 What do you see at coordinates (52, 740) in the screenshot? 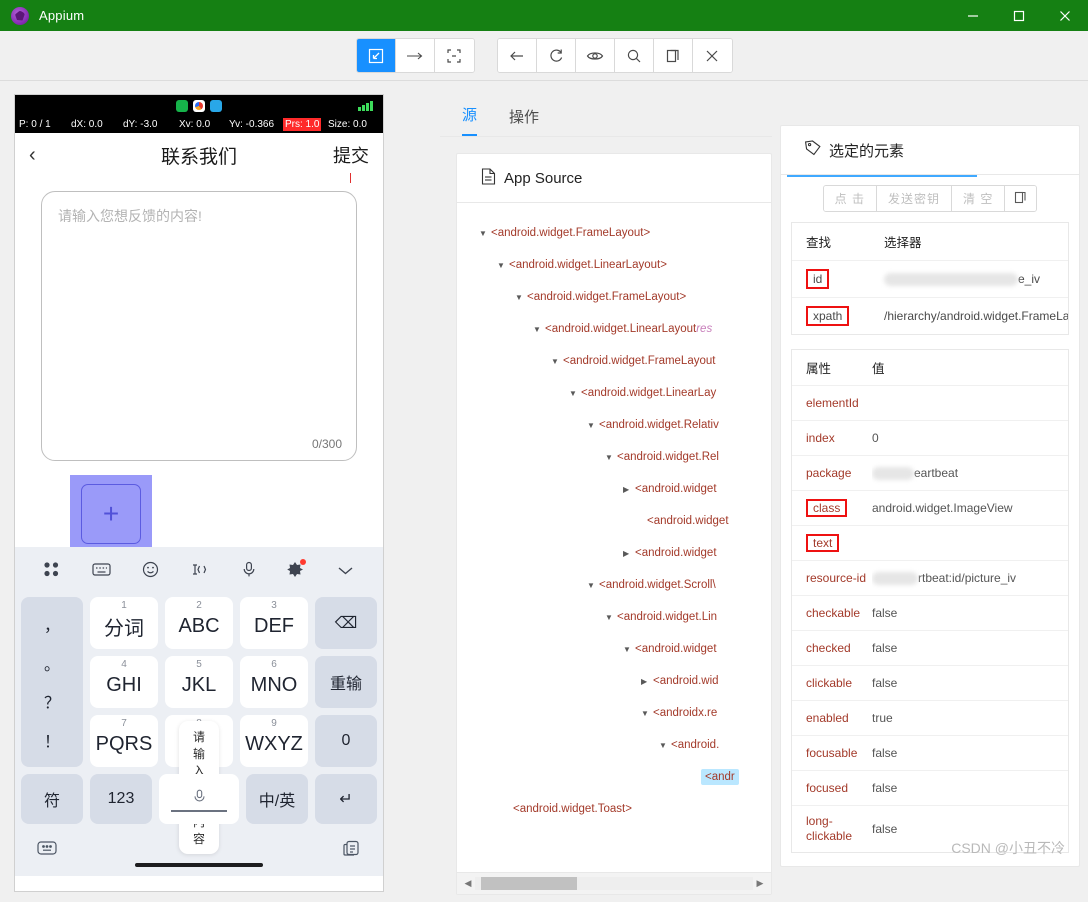
I see `punct-exclaim: ！` at bounding box center [52, 740].